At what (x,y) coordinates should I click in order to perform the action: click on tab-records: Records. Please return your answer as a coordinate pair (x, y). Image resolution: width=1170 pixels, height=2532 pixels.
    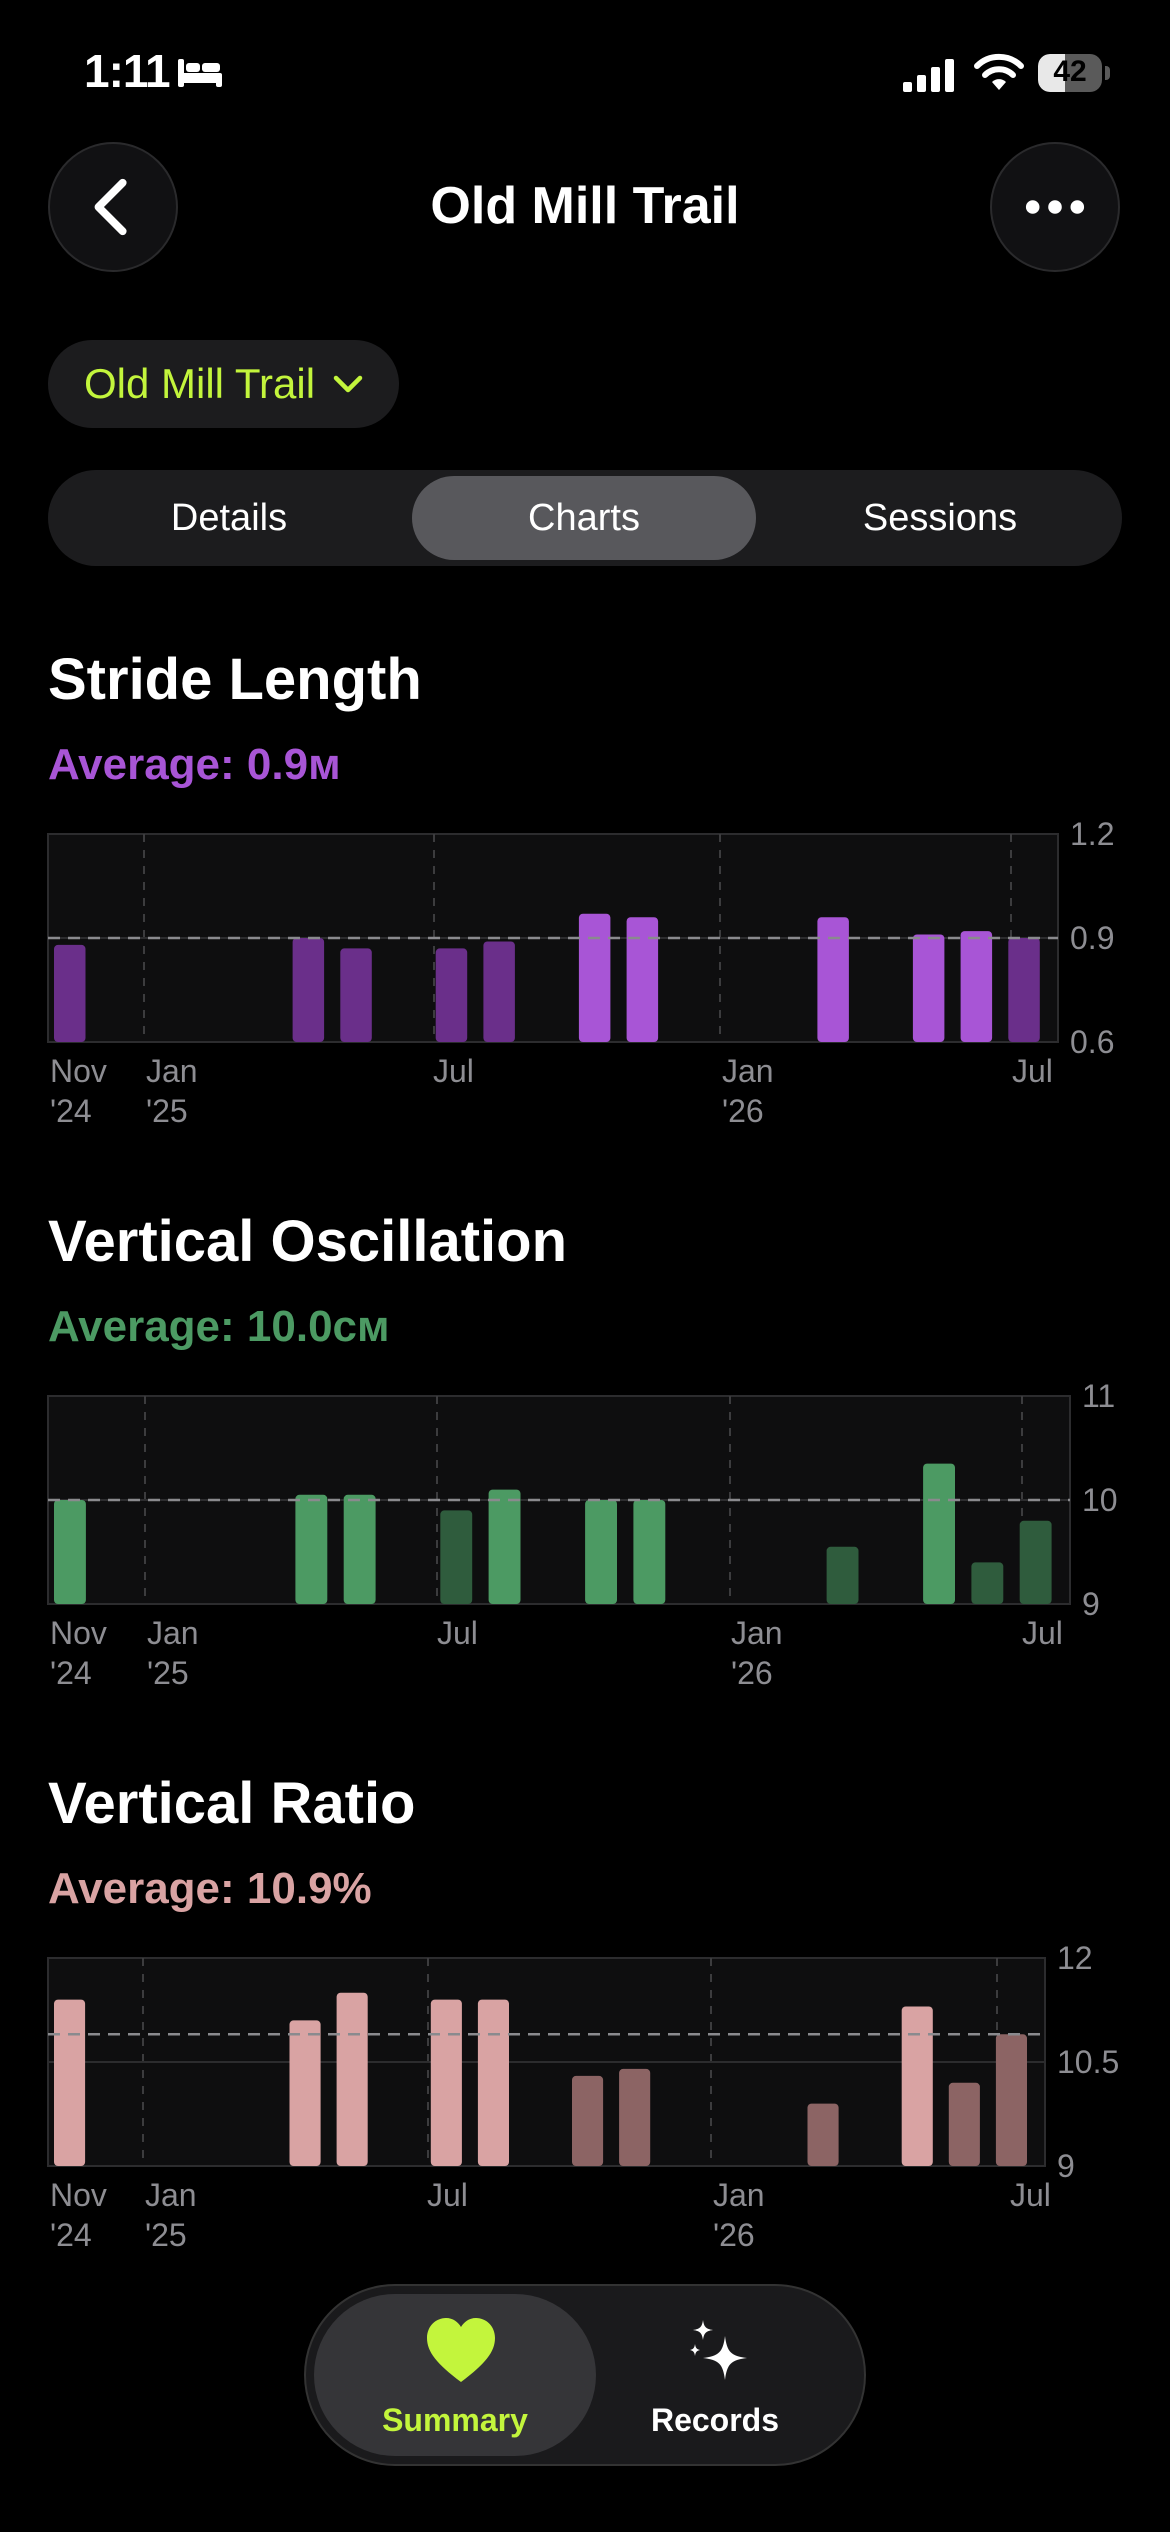
    Looking at the image, I should click on (715, 2375).